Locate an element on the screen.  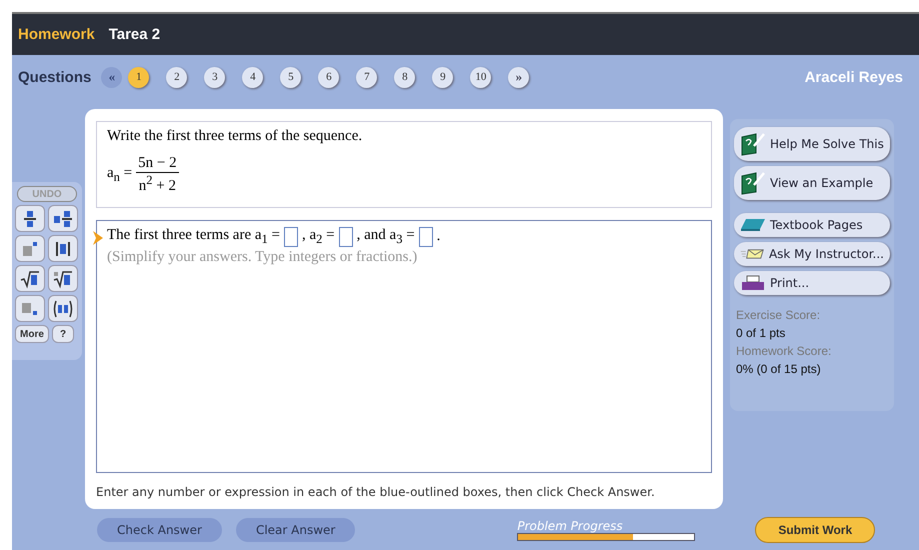
answer-text: , a$_{2}$ = is located at coordinates (318, 236).